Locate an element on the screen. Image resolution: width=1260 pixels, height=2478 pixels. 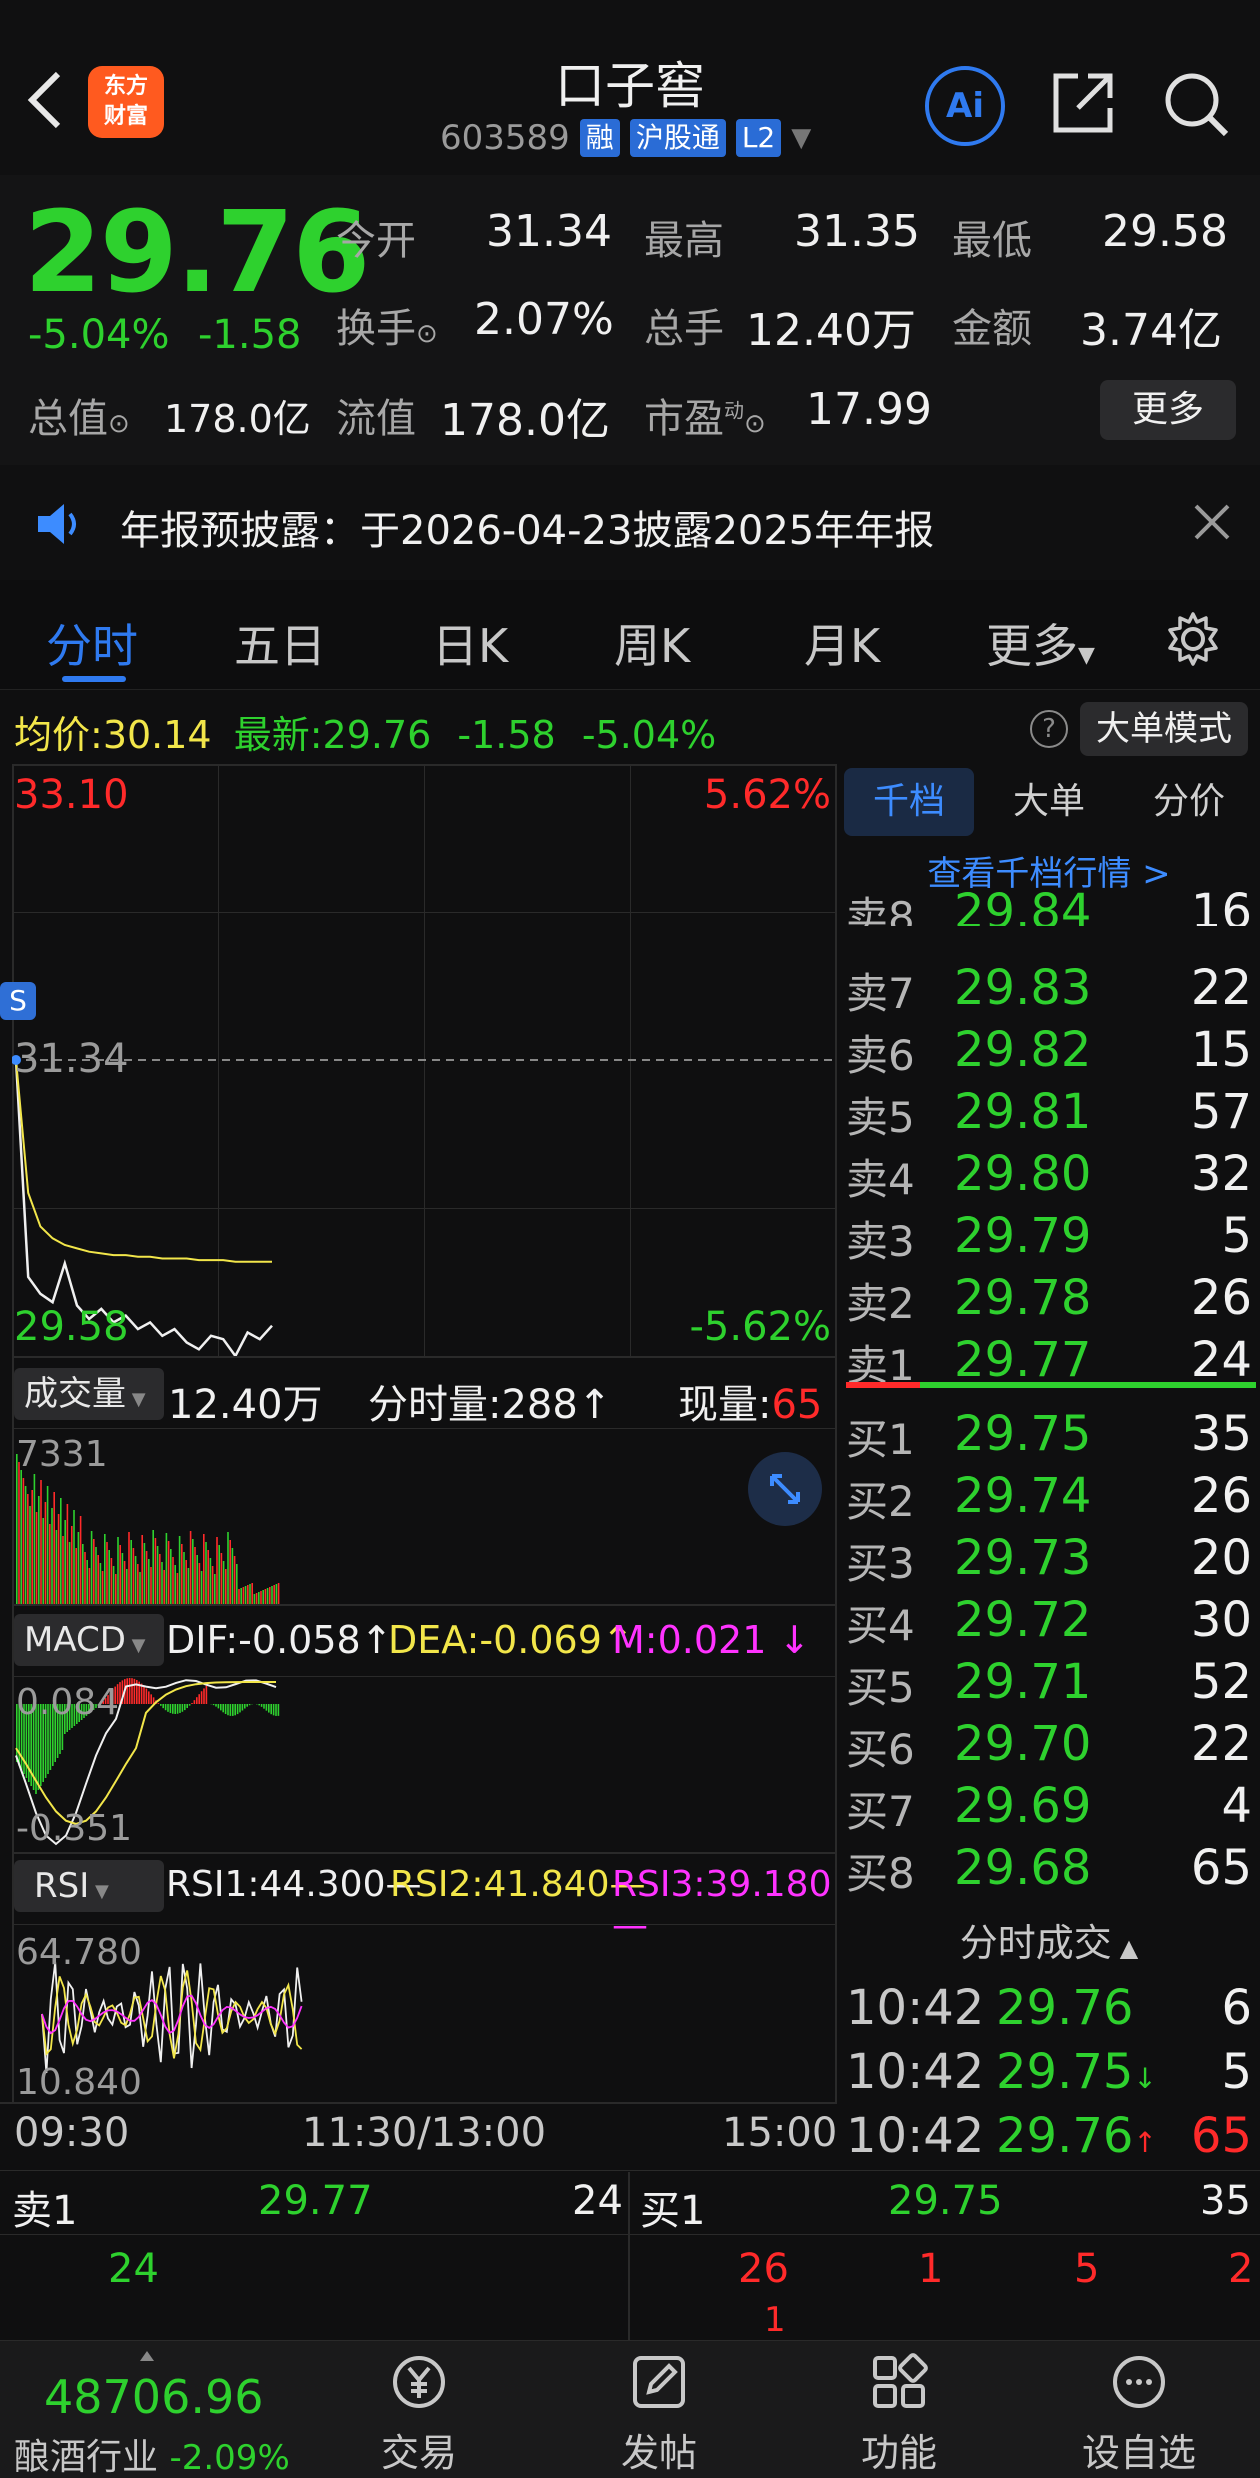
notice-text: 年报预披露：于2026-04-23披露2025年年报 is located at coordinates (527, 527).